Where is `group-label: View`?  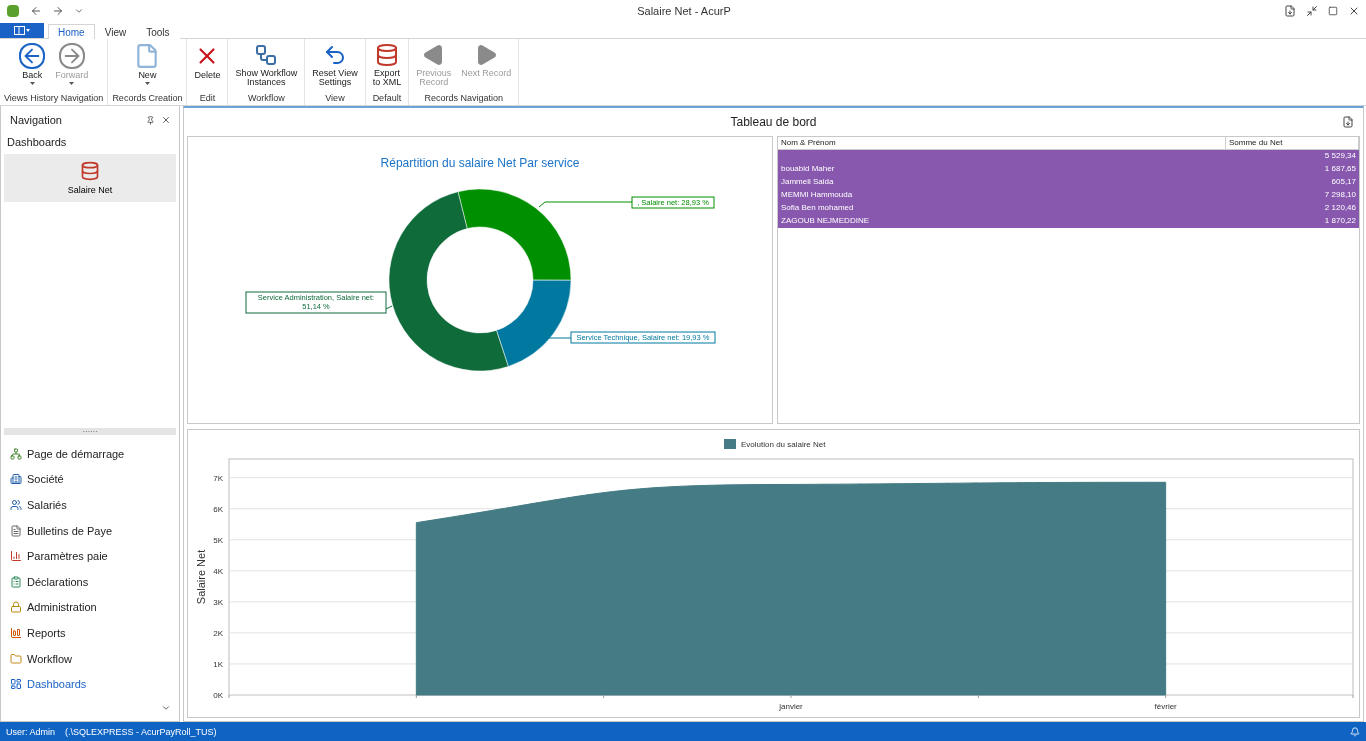 group-label: View is located at coordinates (335, 99).